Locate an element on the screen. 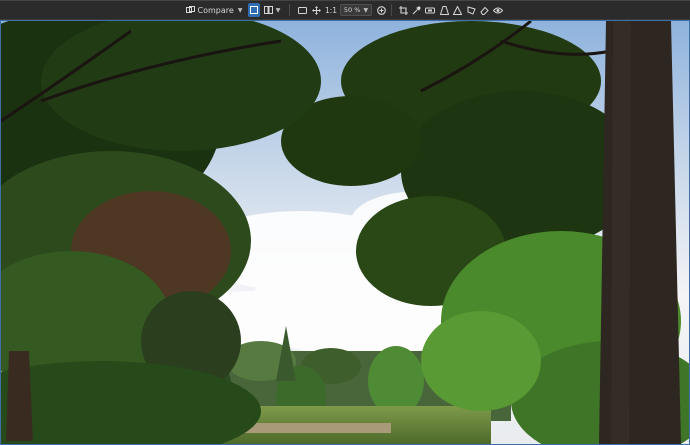 This screenshot has width=690, height=445. level-icon is located at coordinates (430, 10).